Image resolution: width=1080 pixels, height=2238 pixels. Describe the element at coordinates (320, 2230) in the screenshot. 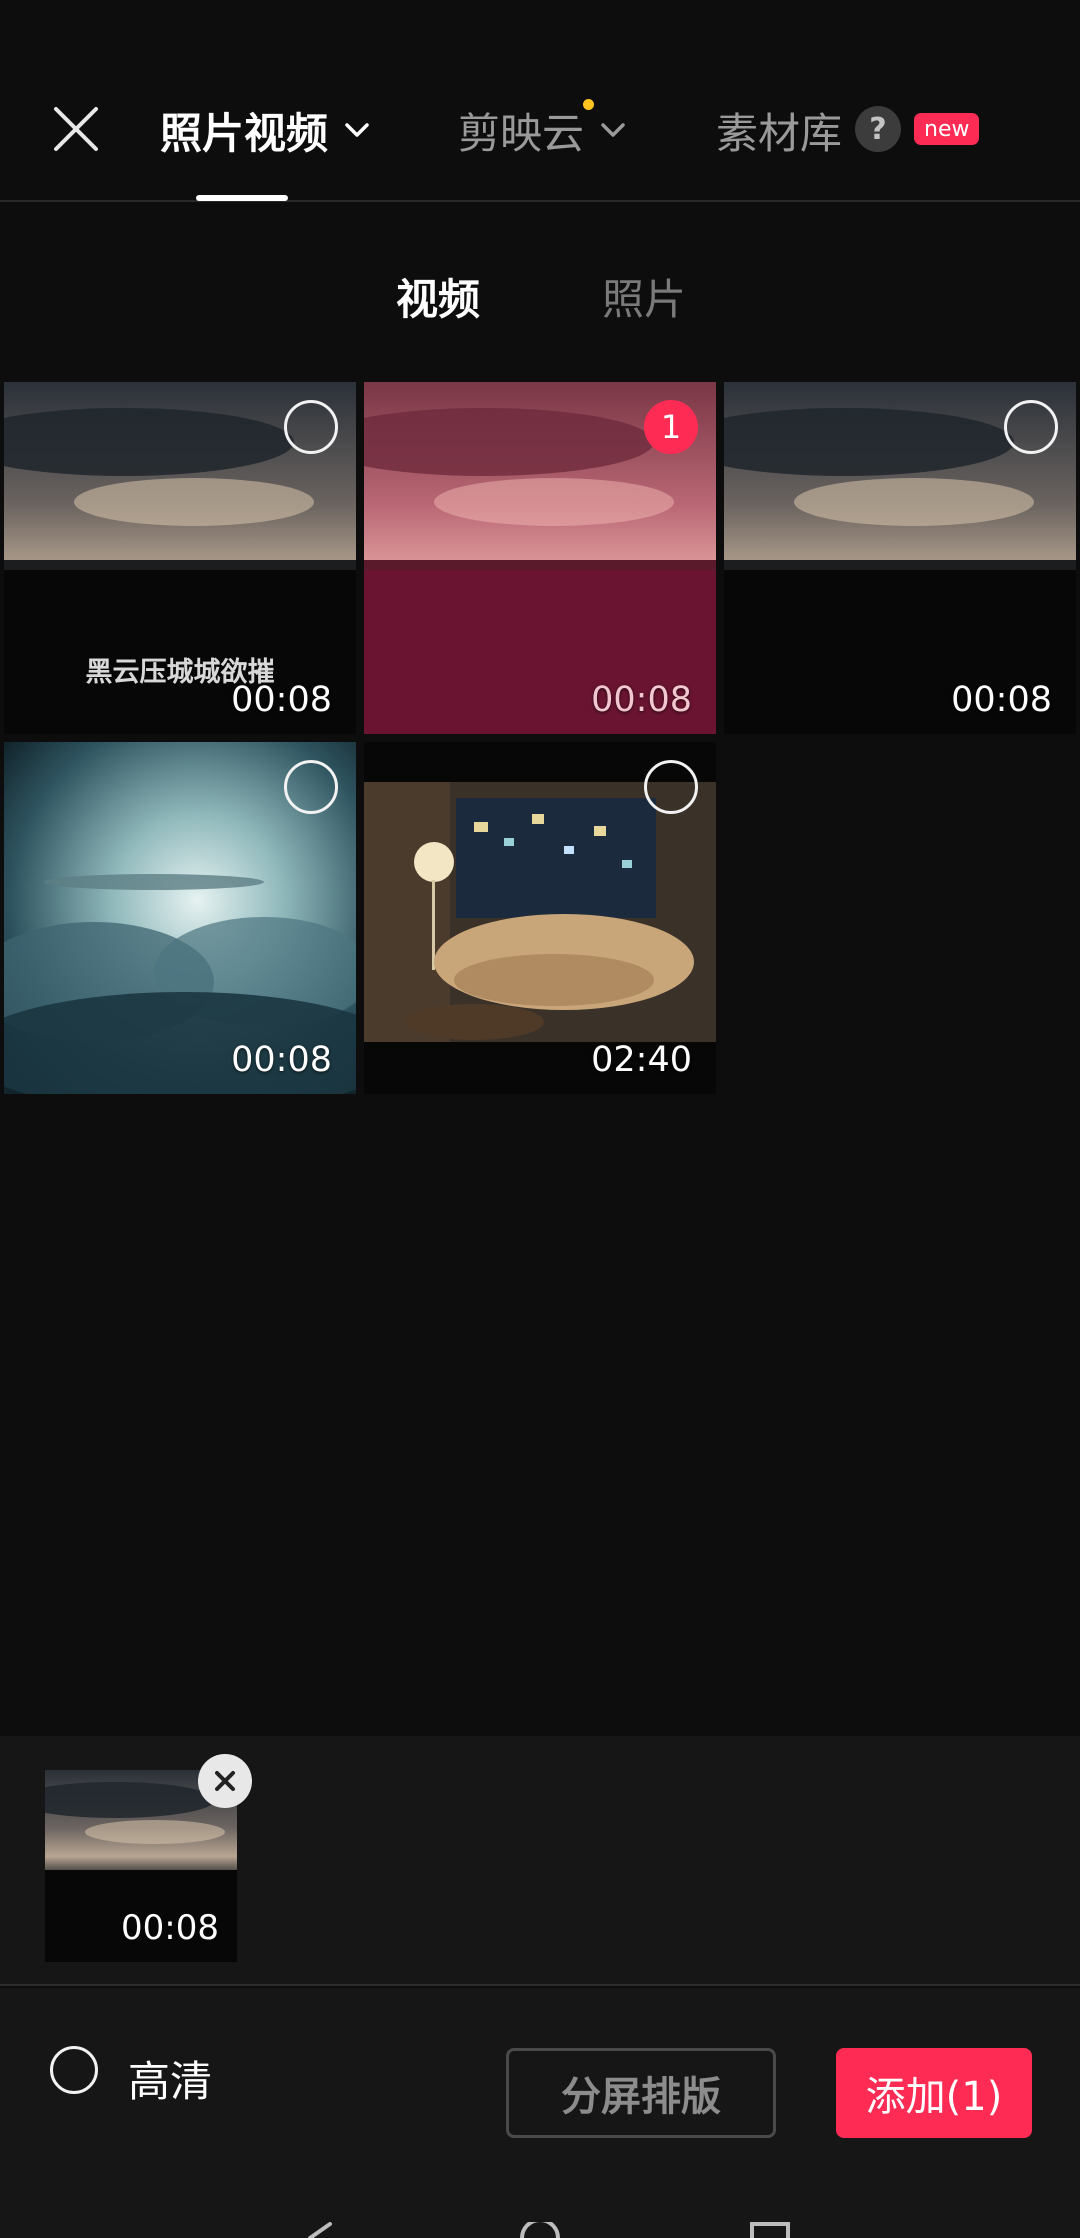

I see `back-nav-icon` at that location.